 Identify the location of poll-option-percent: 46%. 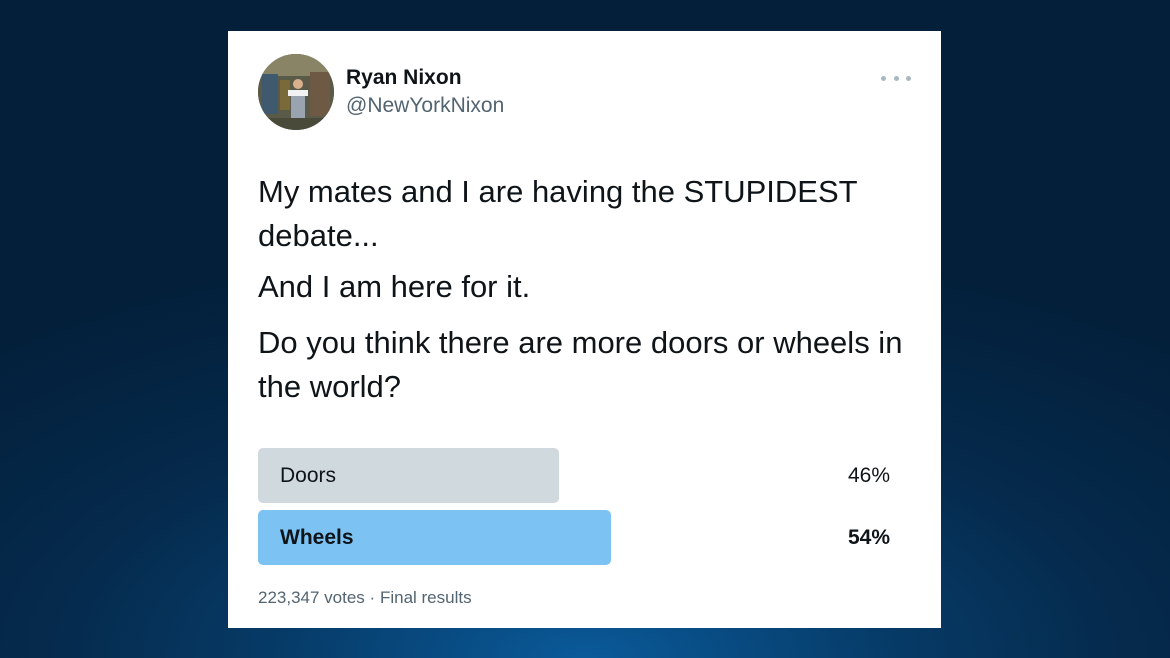
(868, 475).